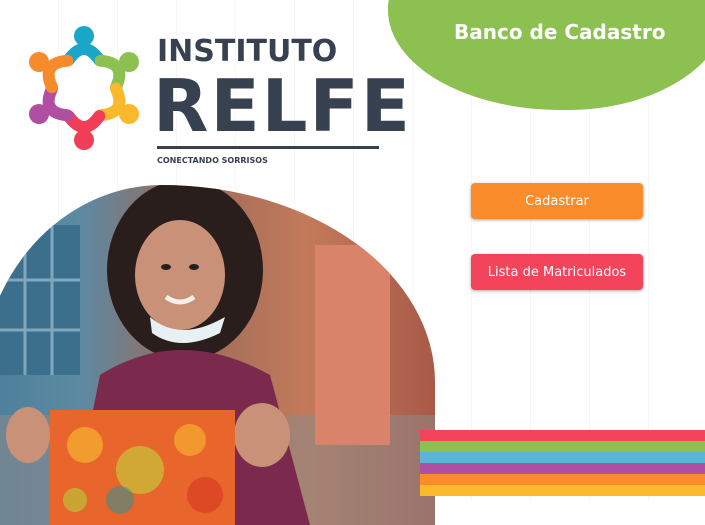  Describe the element at coordinates (262, 435) in the screenshot. I see `hand-right` at that location.